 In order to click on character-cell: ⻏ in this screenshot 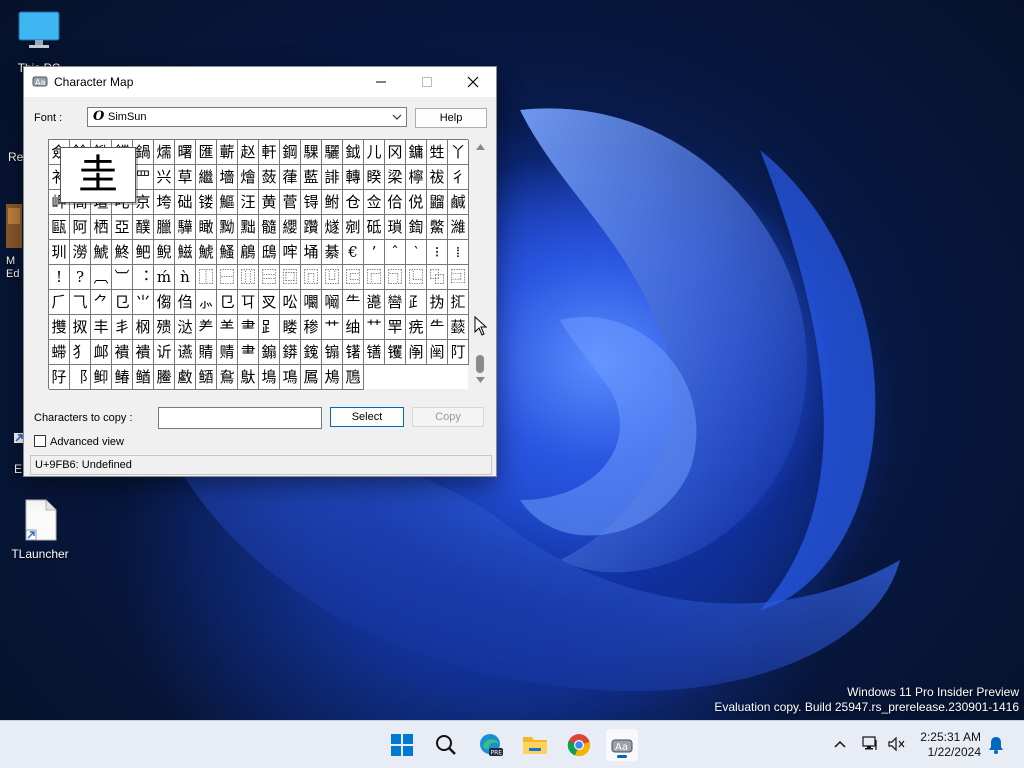, I will do `click(80, 377)`.